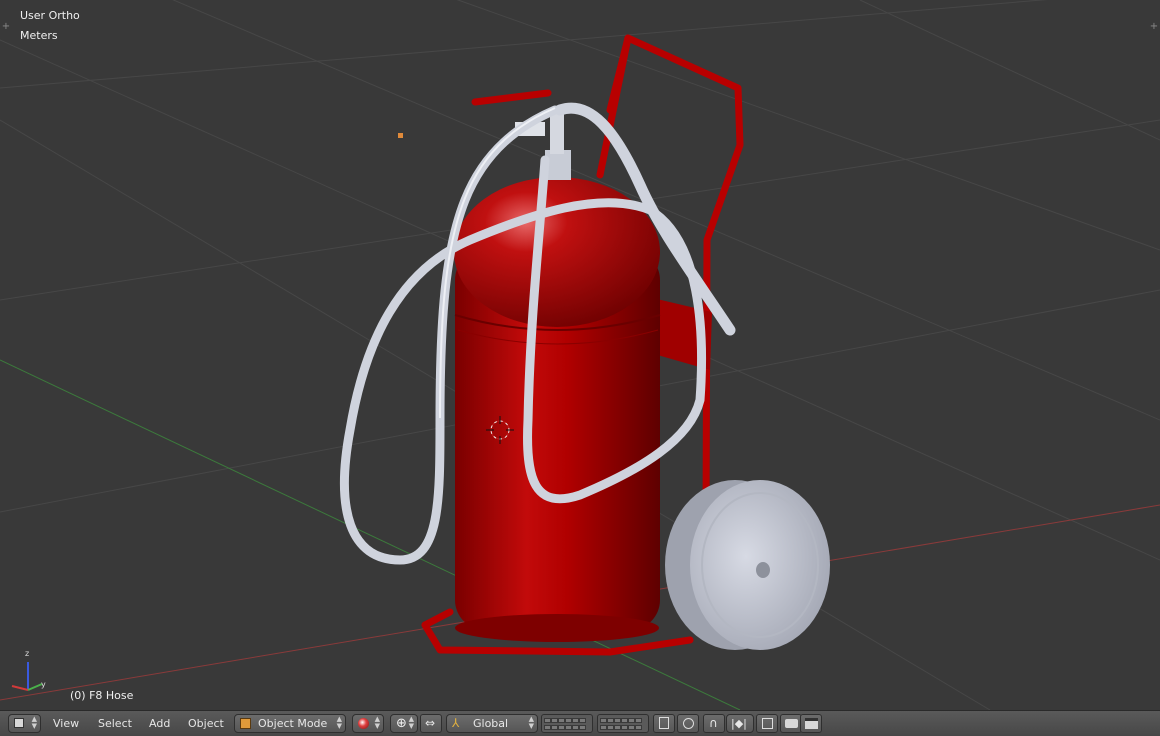 This screenshot has height=736, width=1160. Describe the element at coordinates (43, 684) in the screenshot. I see `gizmo-y-label: y` at that location.